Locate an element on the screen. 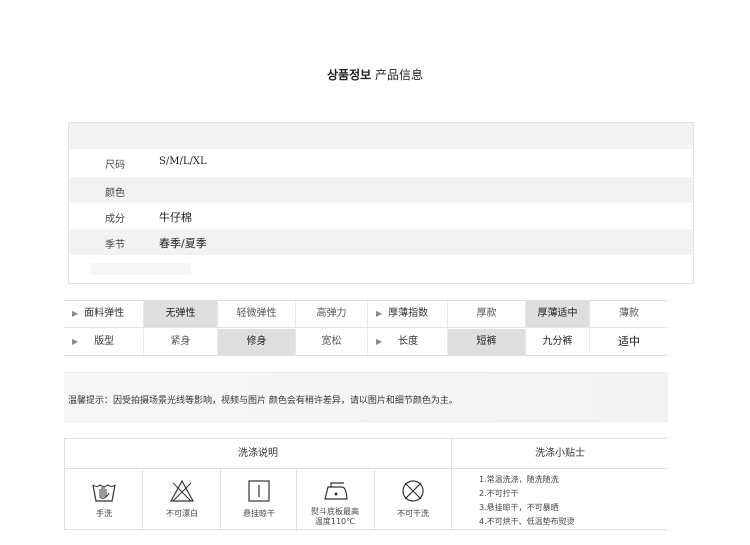  attr-head-fit: ▶ 版型 is located at coordinates (104, 342).